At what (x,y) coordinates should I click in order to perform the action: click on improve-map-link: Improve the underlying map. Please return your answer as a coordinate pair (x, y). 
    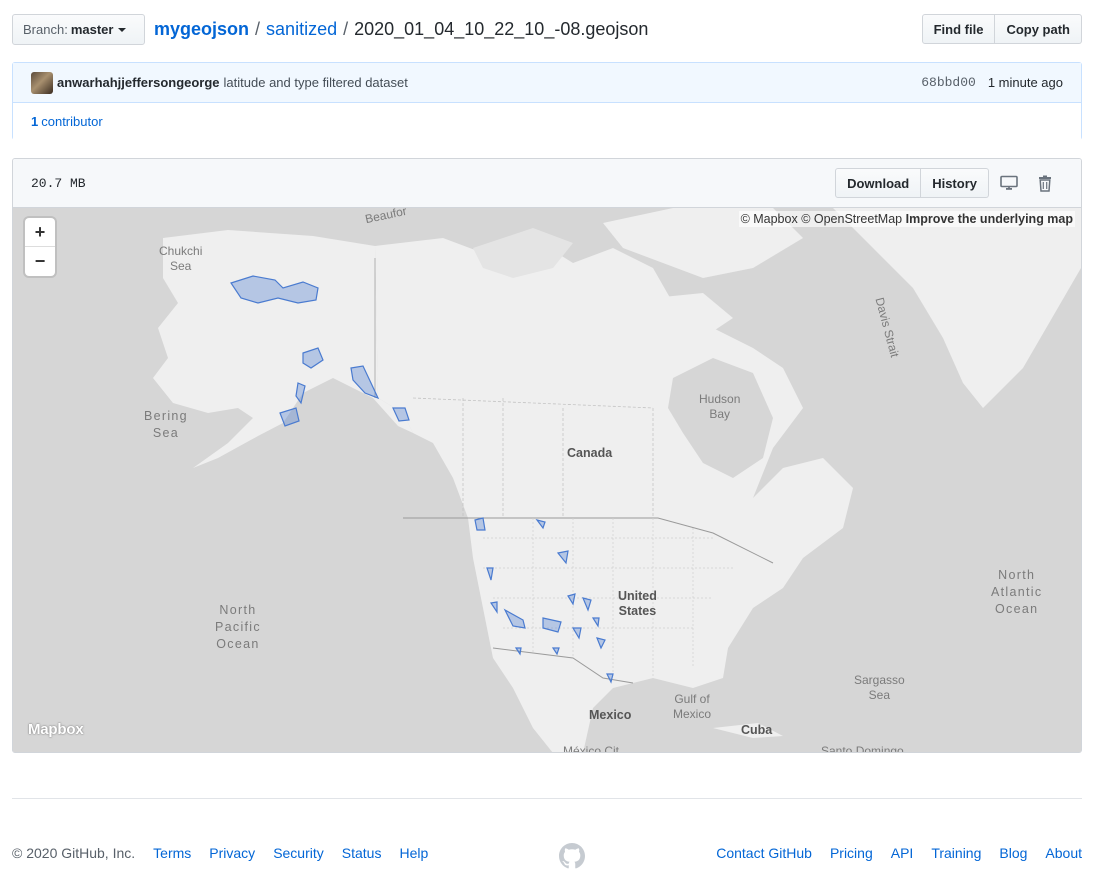
    Looking at the image, I should click on (989, 219).